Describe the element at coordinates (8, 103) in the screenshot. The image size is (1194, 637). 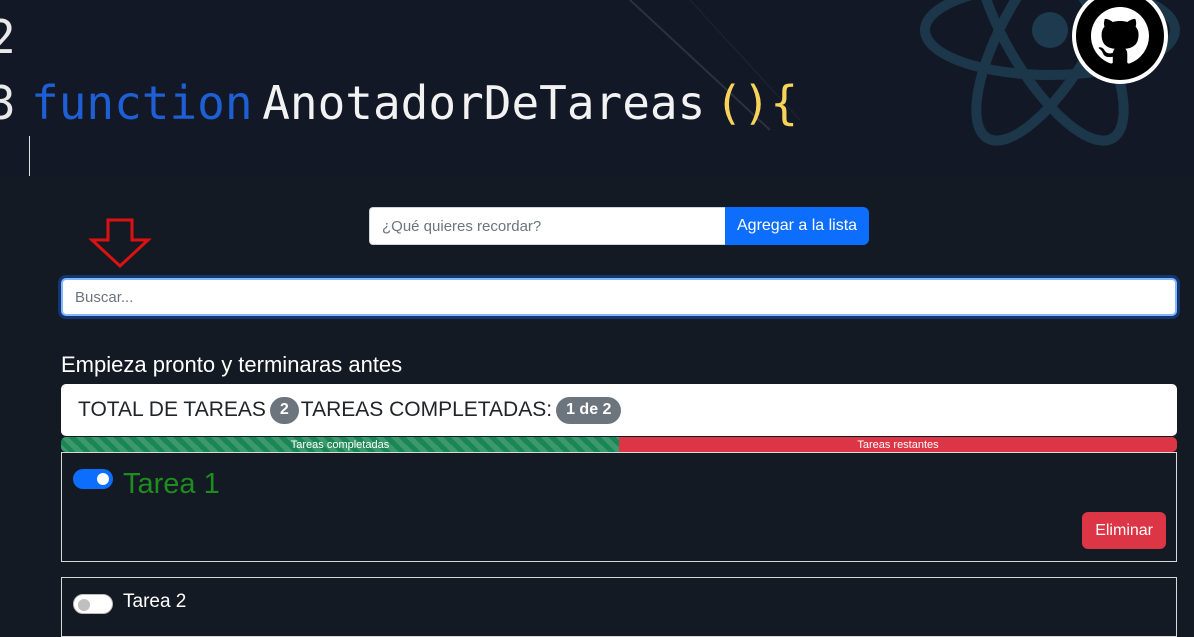
I see `line-number-3: 3` at that location.